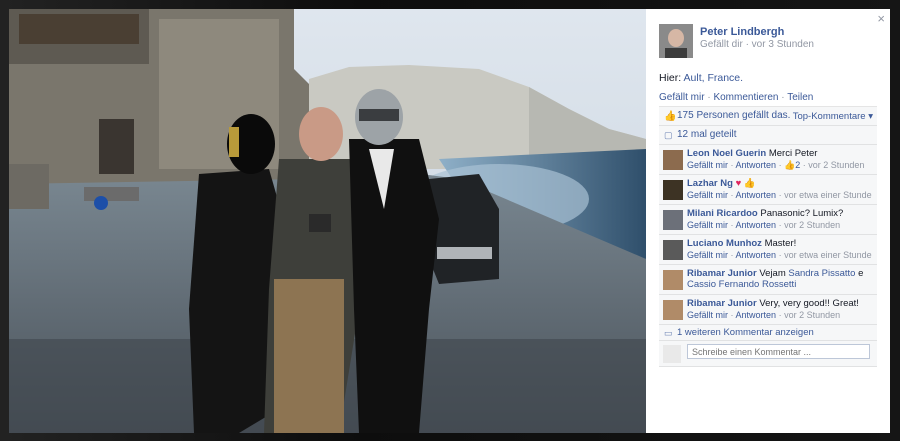 This screenshot has height=441, width=900. I want to click on comment-text: Master!, so click(780, 243).